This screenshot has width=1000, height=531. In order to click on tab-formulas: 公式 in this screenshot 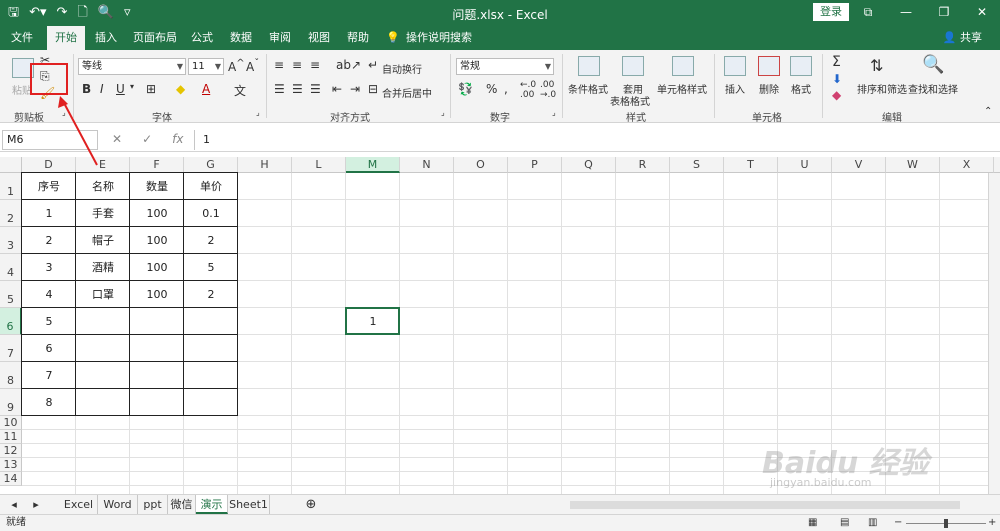, I will do `click(202, 38)`.